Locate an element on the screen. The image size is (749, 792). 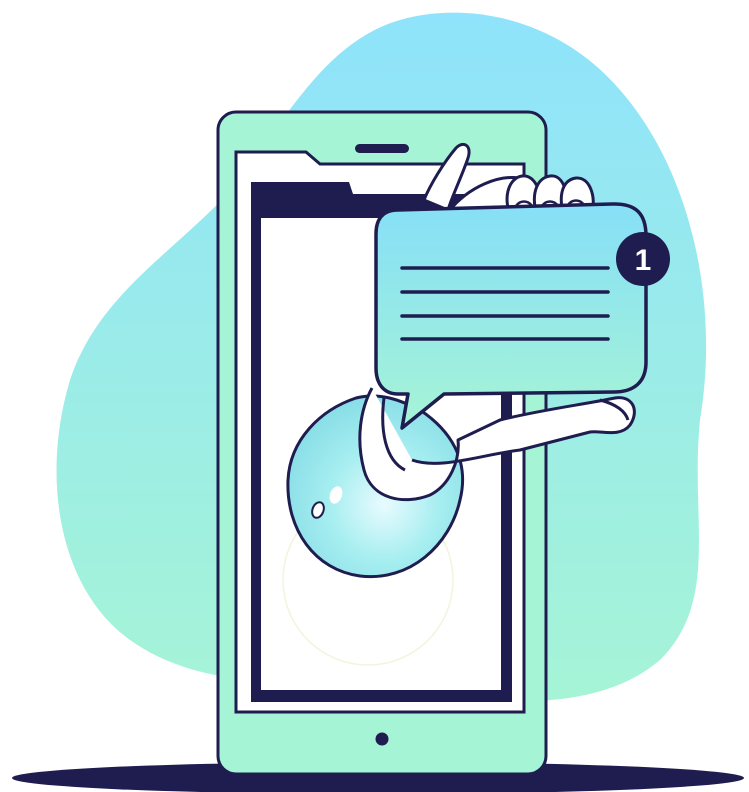
phone-speaker is located at coordinates (382, 148).